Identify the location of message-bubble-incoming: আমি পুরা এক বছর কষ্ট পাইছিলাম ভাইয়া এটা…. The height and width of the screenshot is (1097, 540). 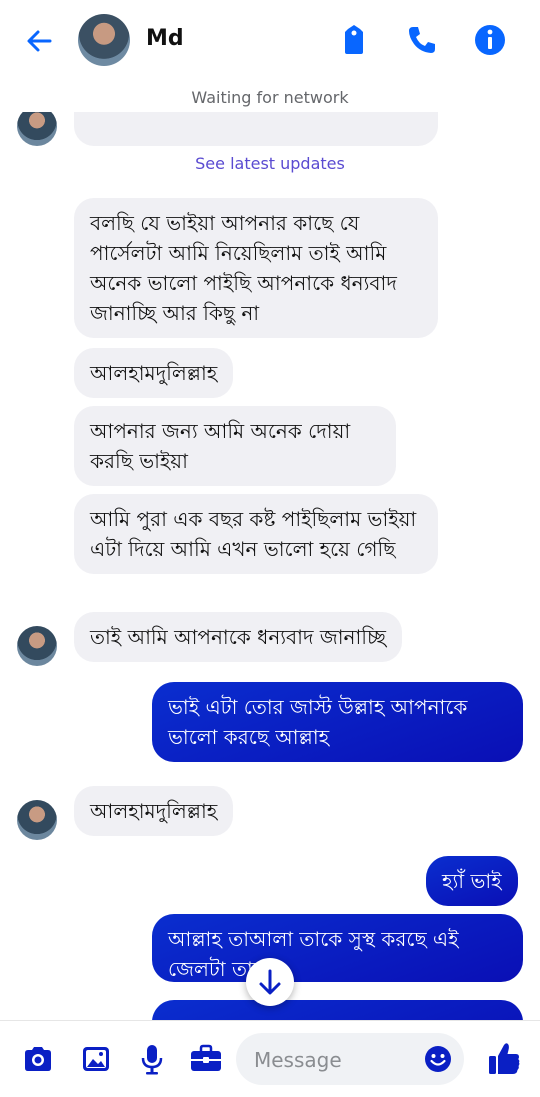
(256, 534).